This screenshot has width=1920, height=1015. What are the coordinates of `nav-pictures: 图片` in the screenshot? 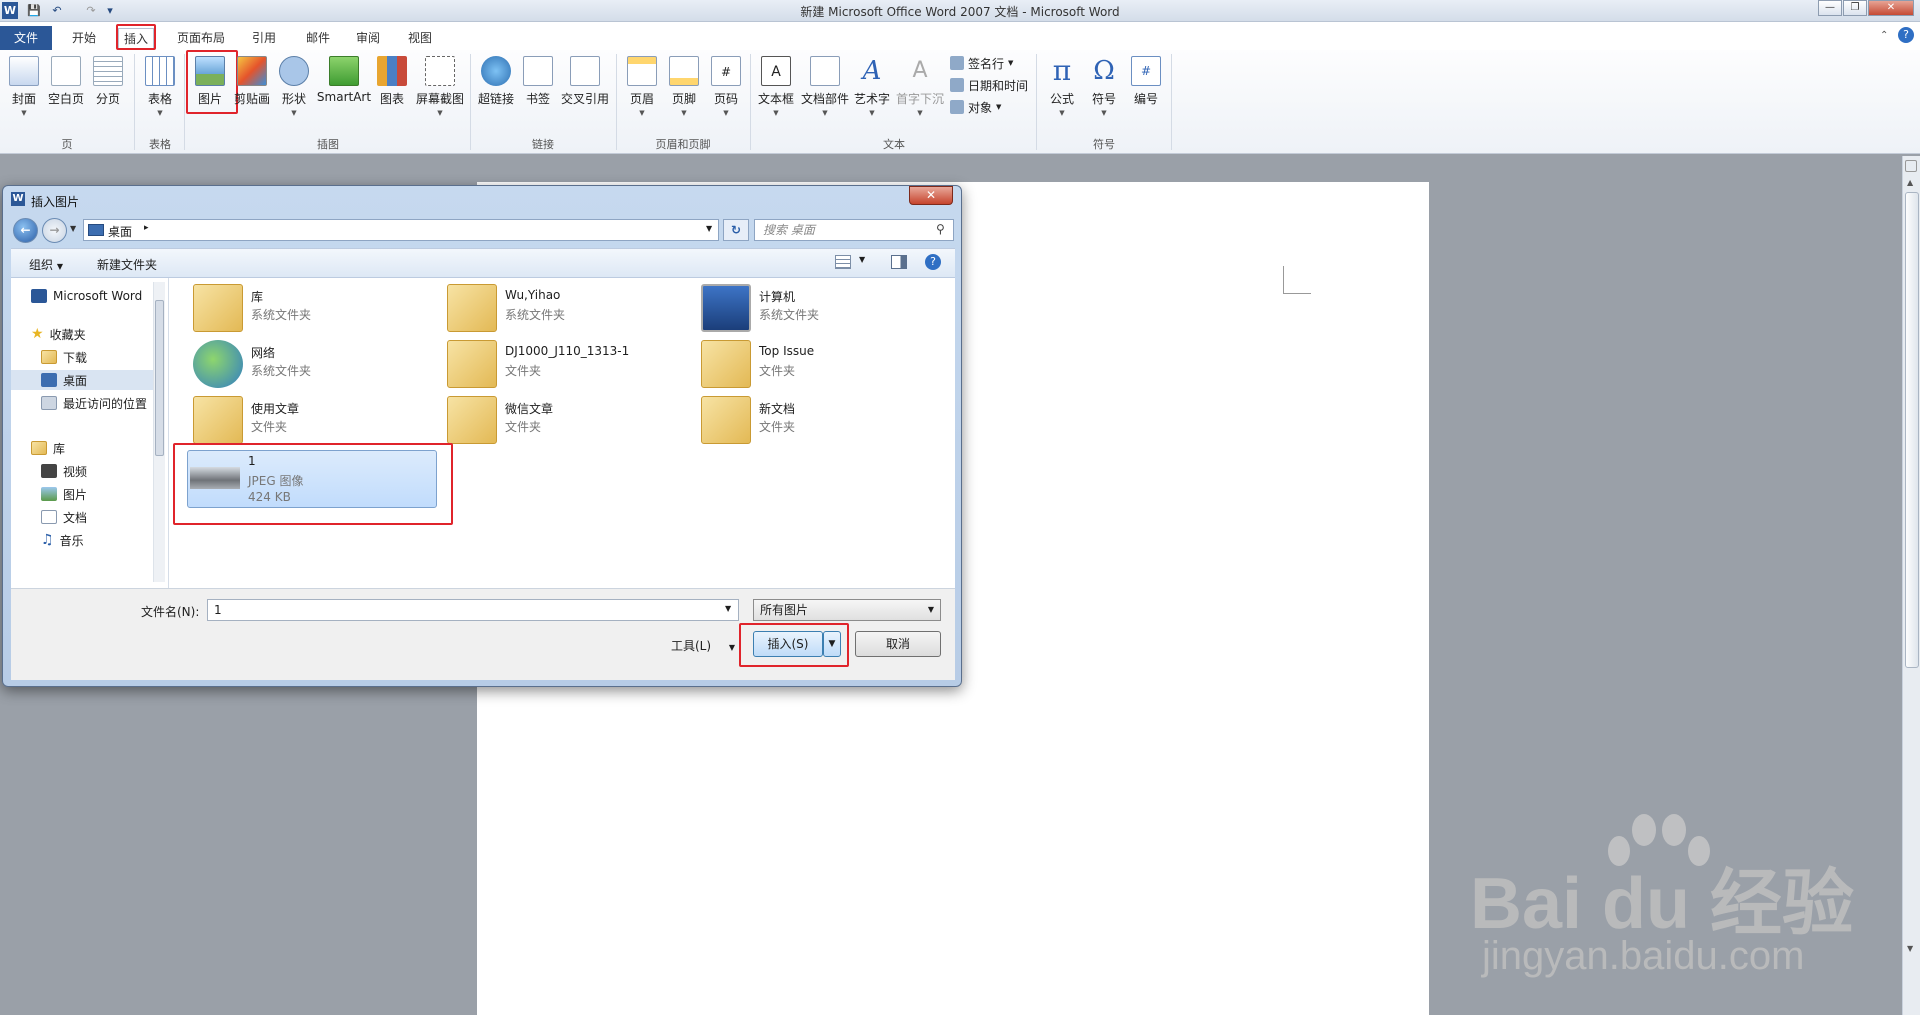 It's located at (64, 494).